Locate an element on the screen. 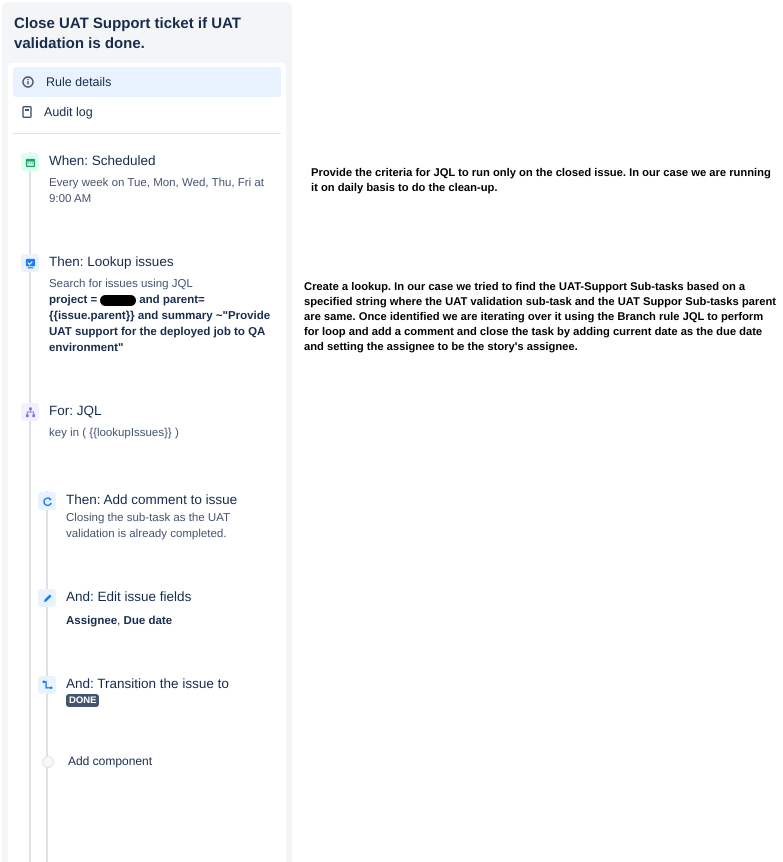 The image size is (783, 862). transition-icon is located at coordinates (47, 685).